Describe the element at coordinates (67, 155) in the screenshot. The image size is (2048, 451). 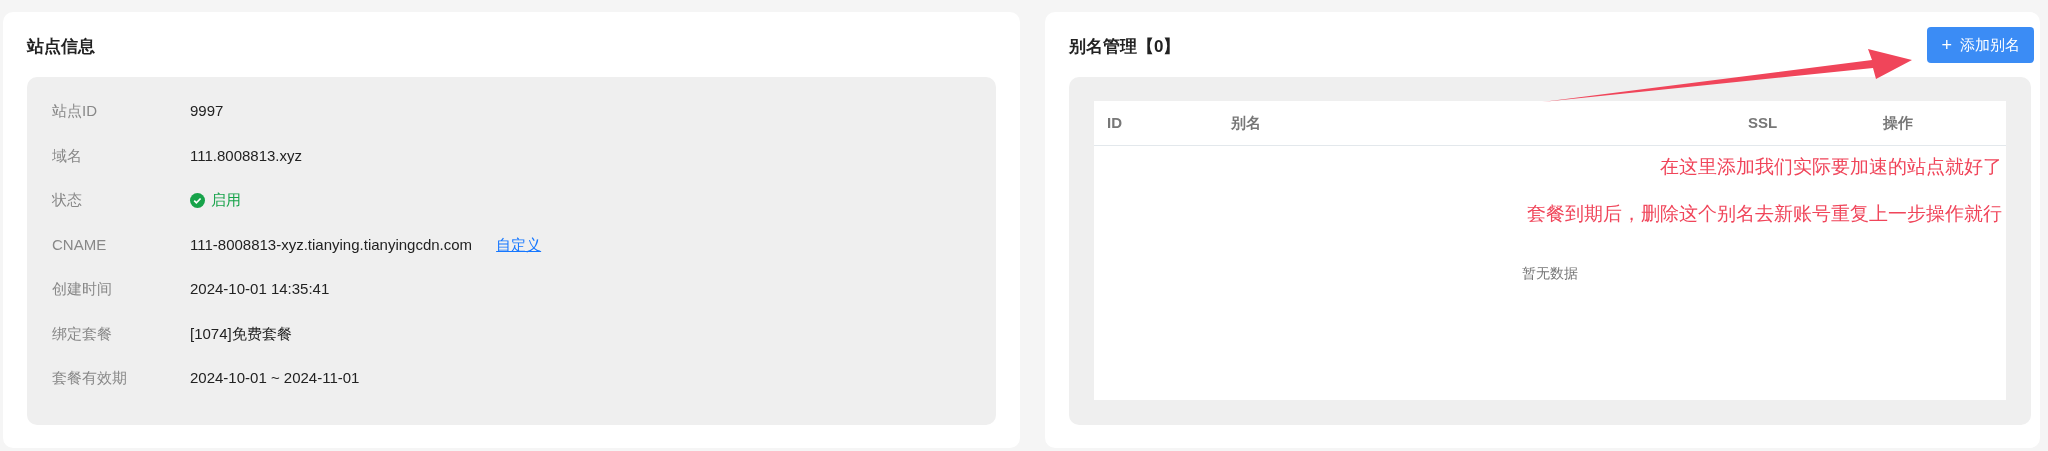
I see `field-label: 域名` at that location.